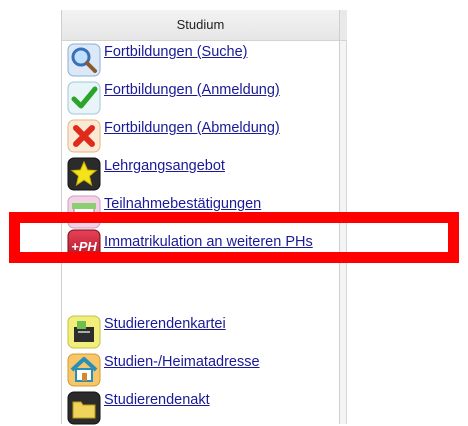 Image resolution: width=468 pixels, height=426 pixels. I want to click on folder-icon, so click(84, 408).